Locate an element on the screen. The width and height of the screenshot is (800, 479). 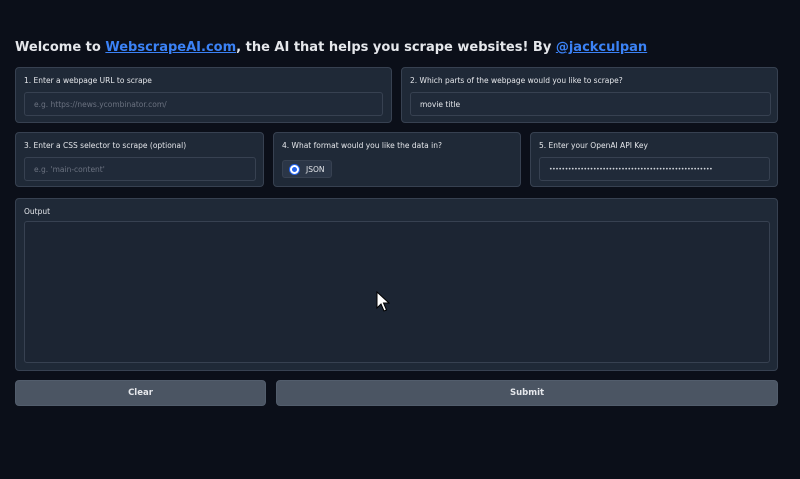
title-prefix: Welcome to is located at coordinates (60, 47).